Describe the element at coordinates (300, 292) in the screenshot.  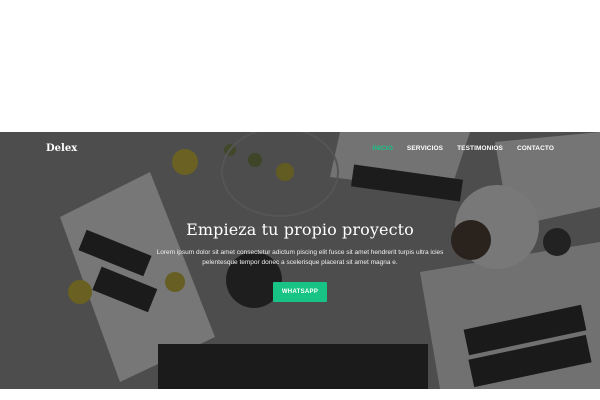
I see `whatsapp-button: WHATSAPP` at that location.